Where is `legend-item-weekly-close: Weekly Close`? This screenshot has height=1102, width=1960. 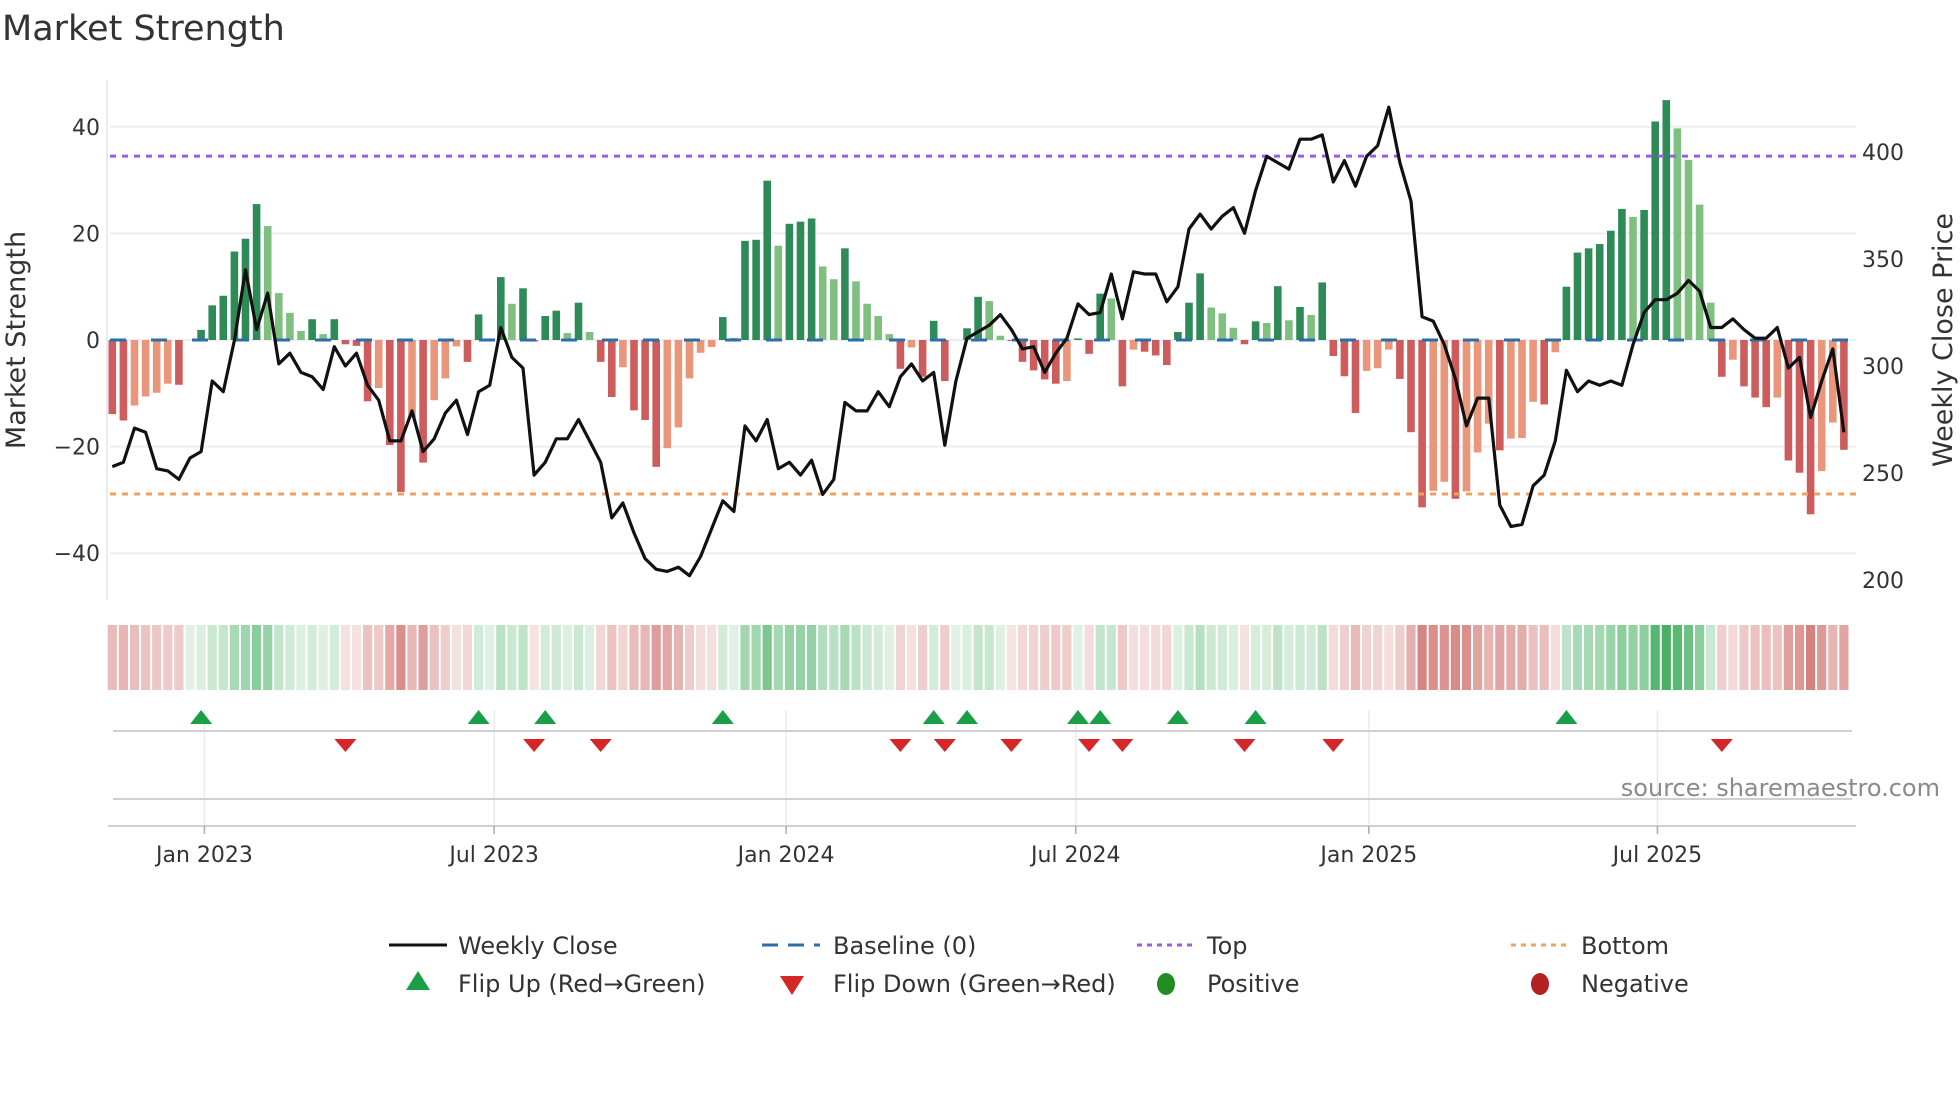 legend-item-weekly-close: Weekly Close is located at coordinates (503, 946).